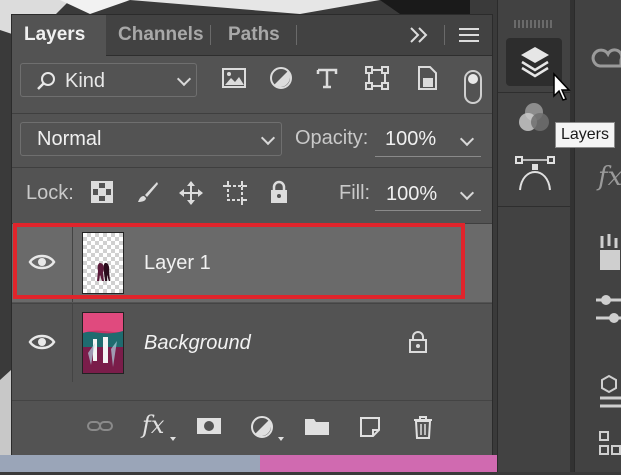 This screenshot has height=475, width=621. What do you see at coordinates (467, 193) in the screenshot?
I see `fill-chevron-down-icon` at bounding box center [467, 193].